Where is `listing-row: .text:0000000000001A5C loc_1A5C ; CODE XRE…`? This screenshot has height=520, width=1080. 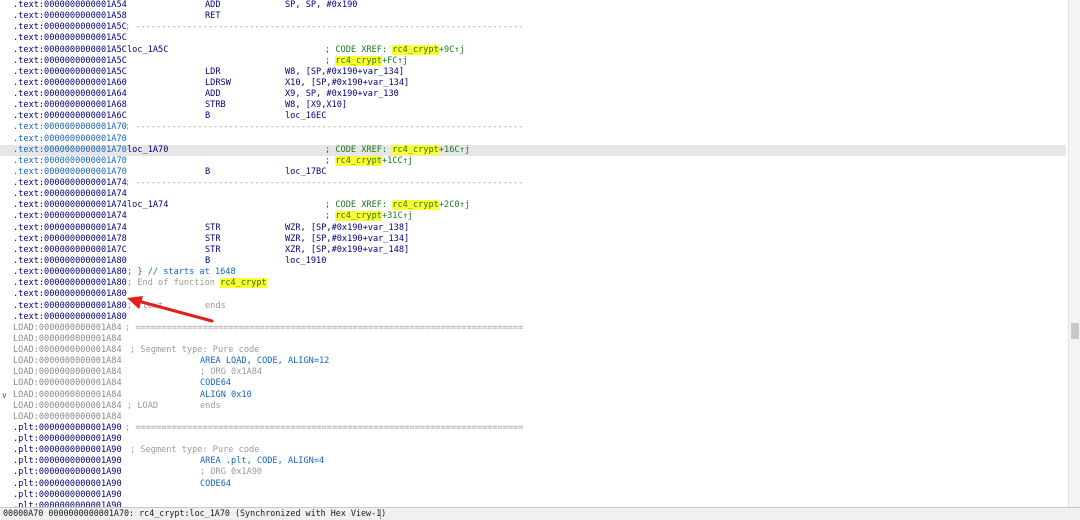
listing-row: .text:0000000000001A5C loc_1A5C ; CODE XRE… is located at coordinates (533, 50).